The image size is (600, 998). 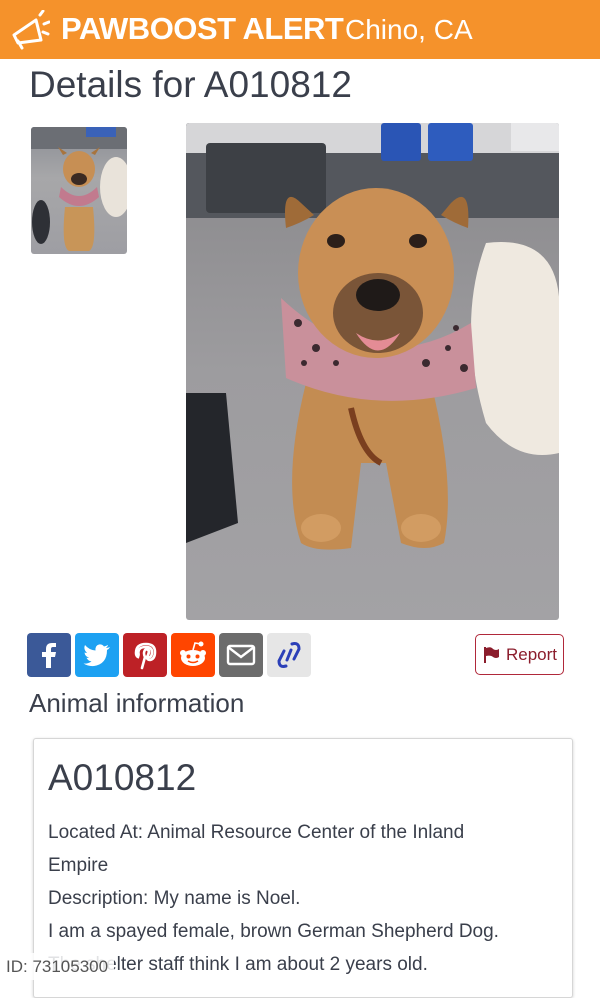 I want to click on email-share-button, so click(x=241, y=655).